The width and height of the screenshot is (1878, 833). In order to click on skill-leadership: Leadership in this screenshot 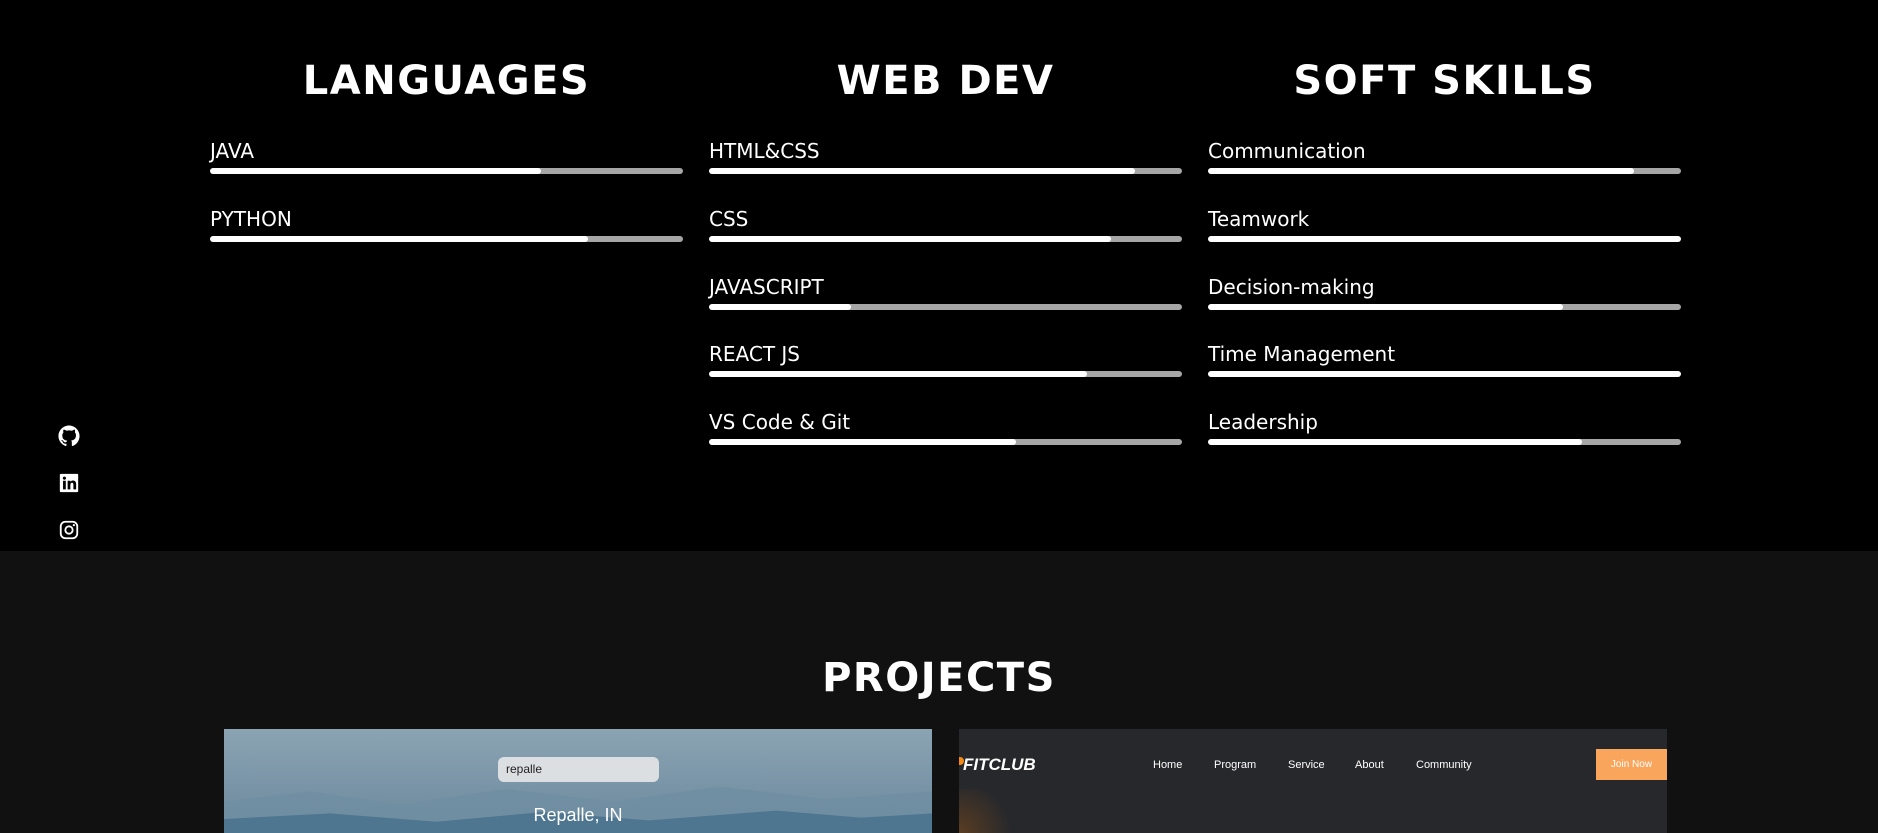, I will do `click(1444, 430)`.